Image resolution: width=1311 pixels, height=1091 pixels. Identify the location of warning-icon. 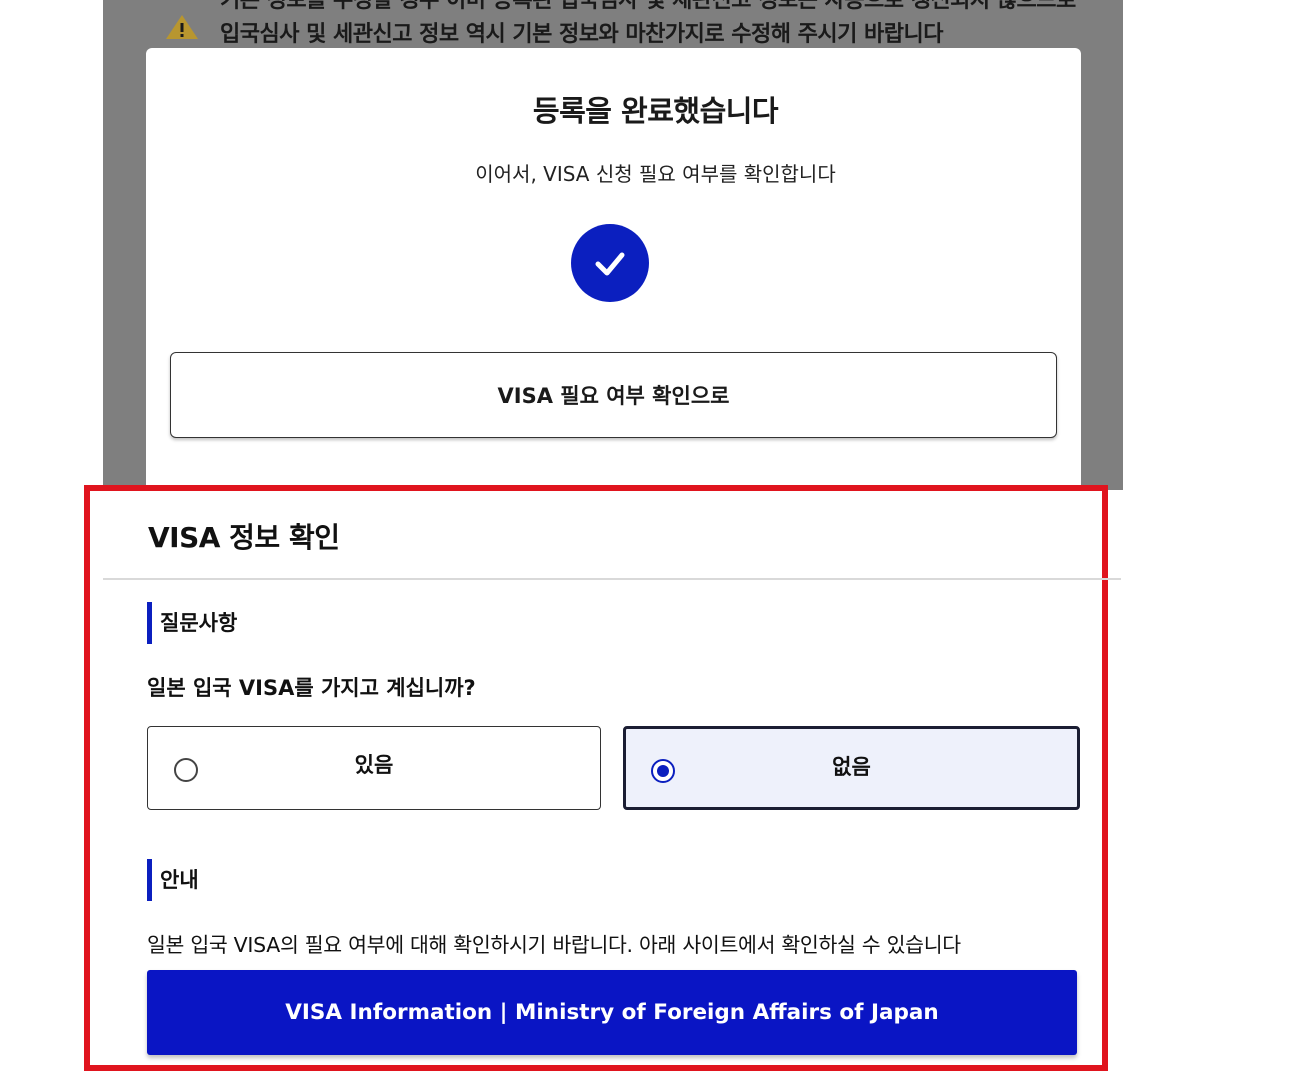
(182, 27).